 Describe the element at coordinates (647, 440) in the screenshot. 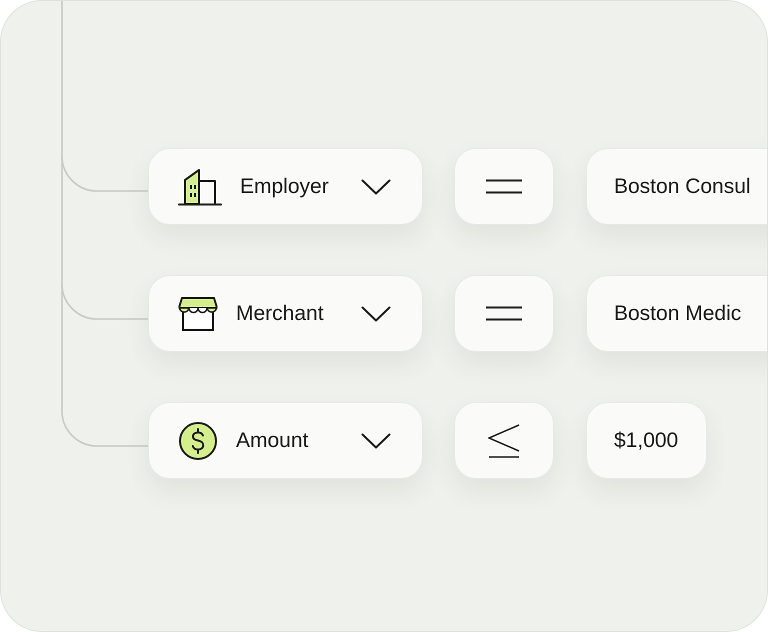

I see `value-field: $1,000` at that location.